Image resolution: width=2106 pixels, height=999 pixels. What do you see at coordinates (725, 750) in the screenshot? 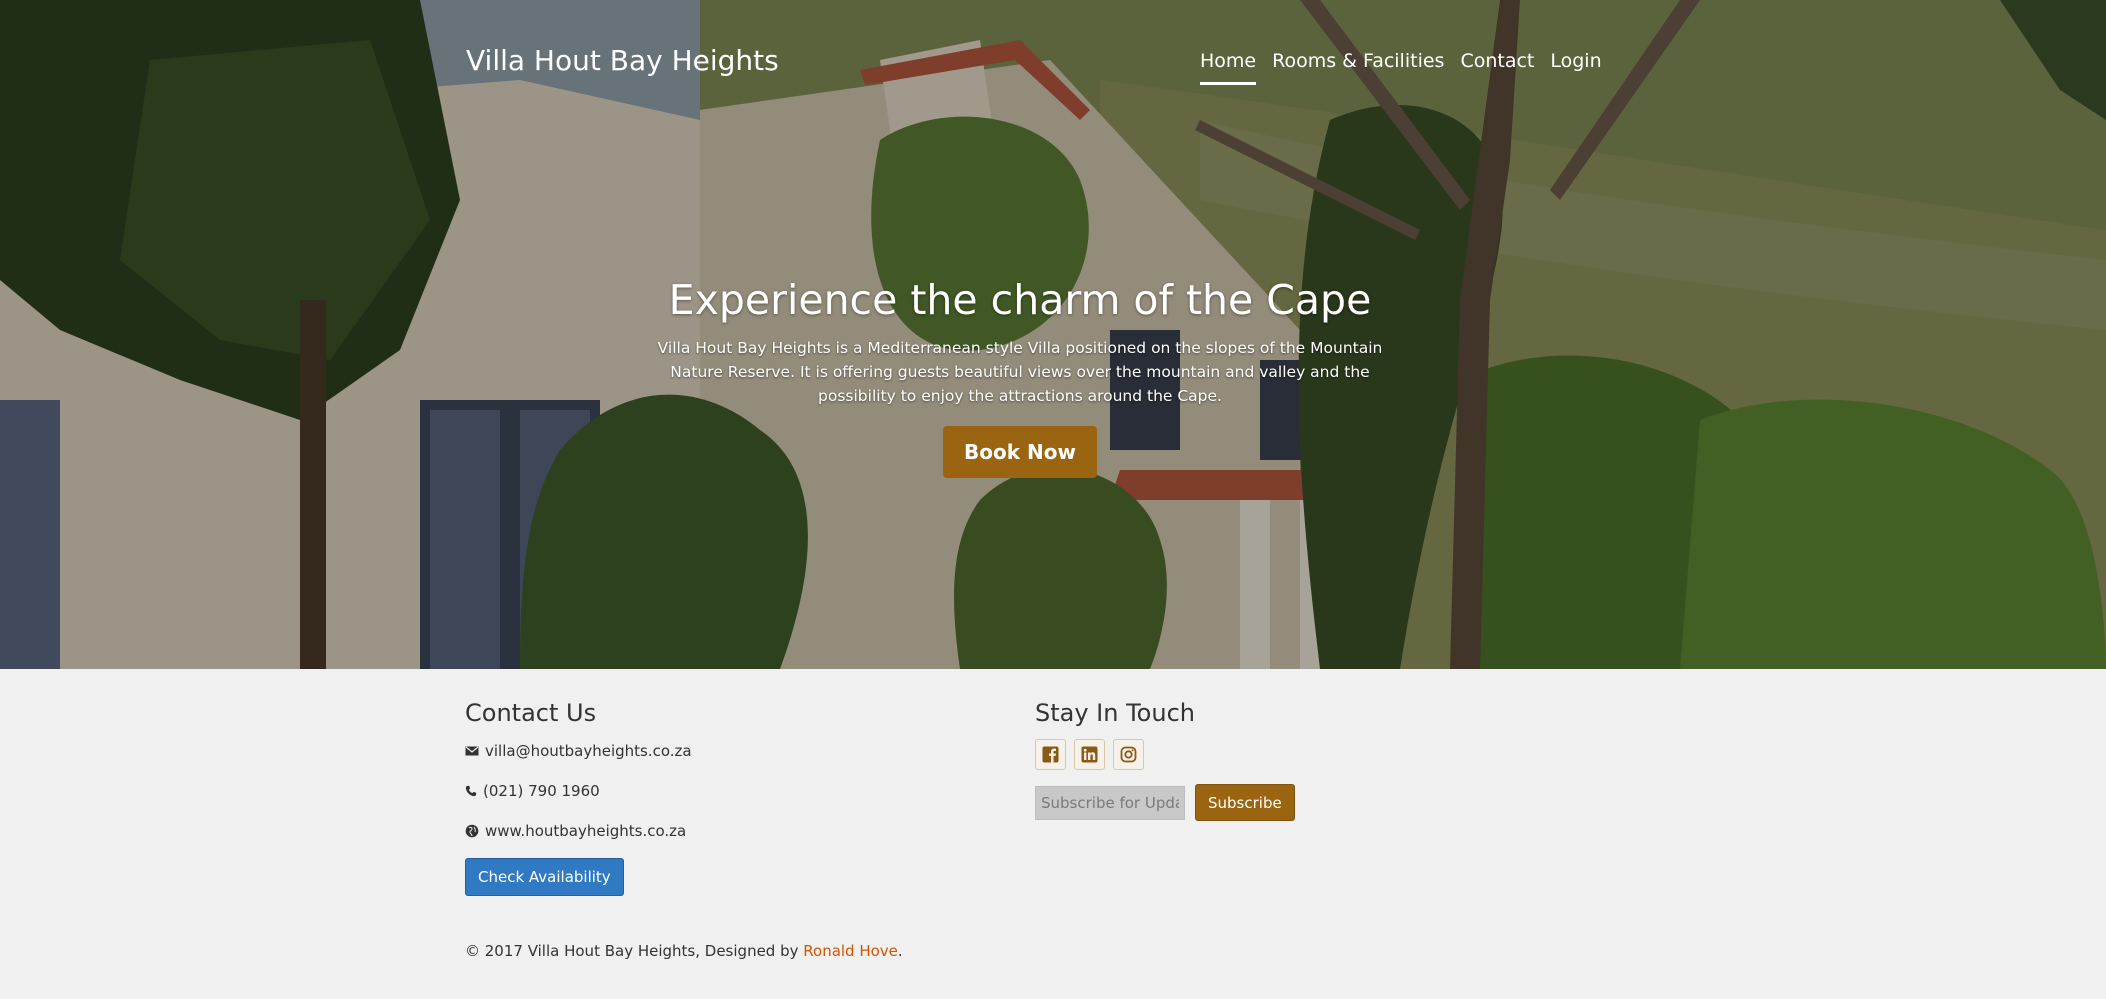
I see `contact-email-row: villa@houtbayheights.co.za` at bounding box center [725, 750].